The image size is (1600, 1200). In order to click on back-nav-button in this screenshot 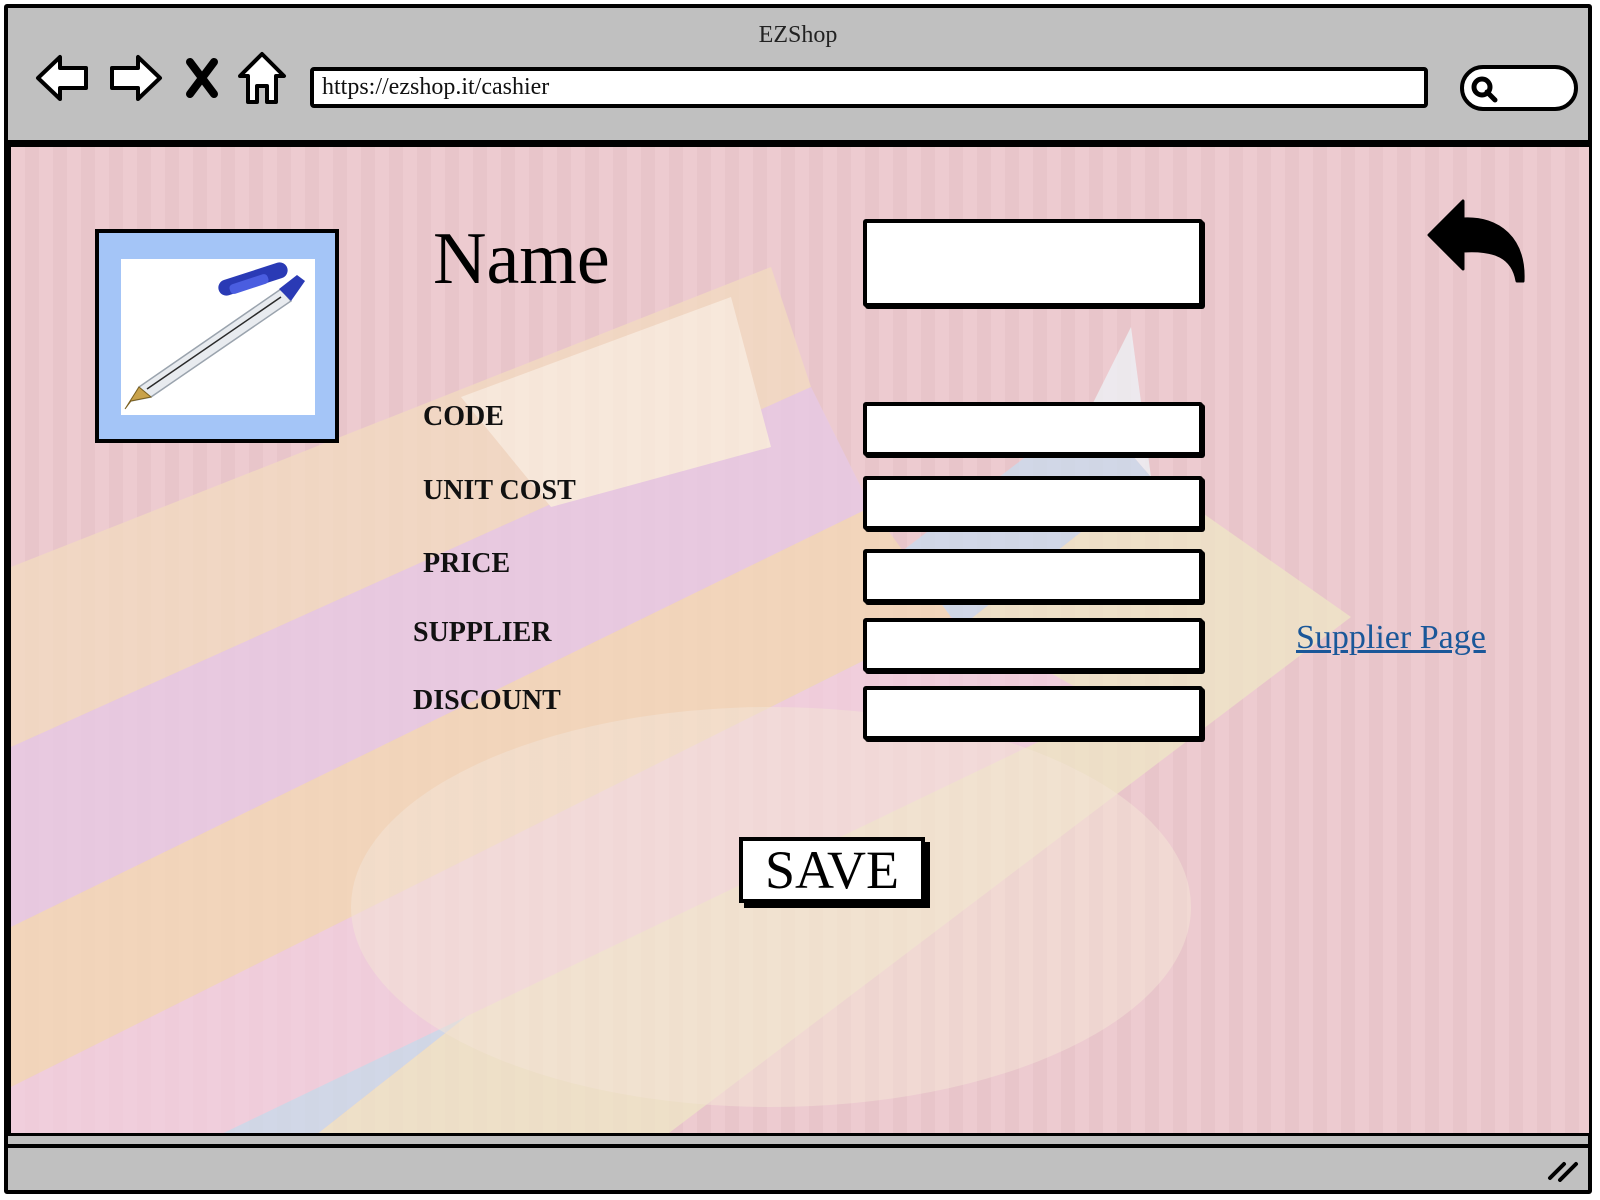, I will do `click(62, 78)`.